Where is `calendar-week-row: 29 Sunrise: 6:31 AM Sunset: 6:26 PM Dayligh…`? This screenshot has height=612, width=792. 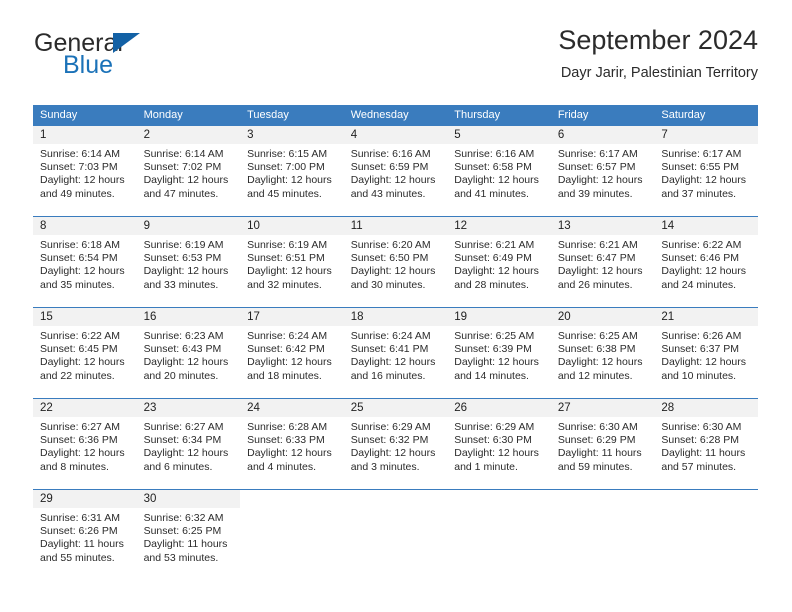 calendar-week-row: 29 Sunrise: 6:31 AM Sunset: 6:26 PM Dayligh… is located at coordinates (395, 534).